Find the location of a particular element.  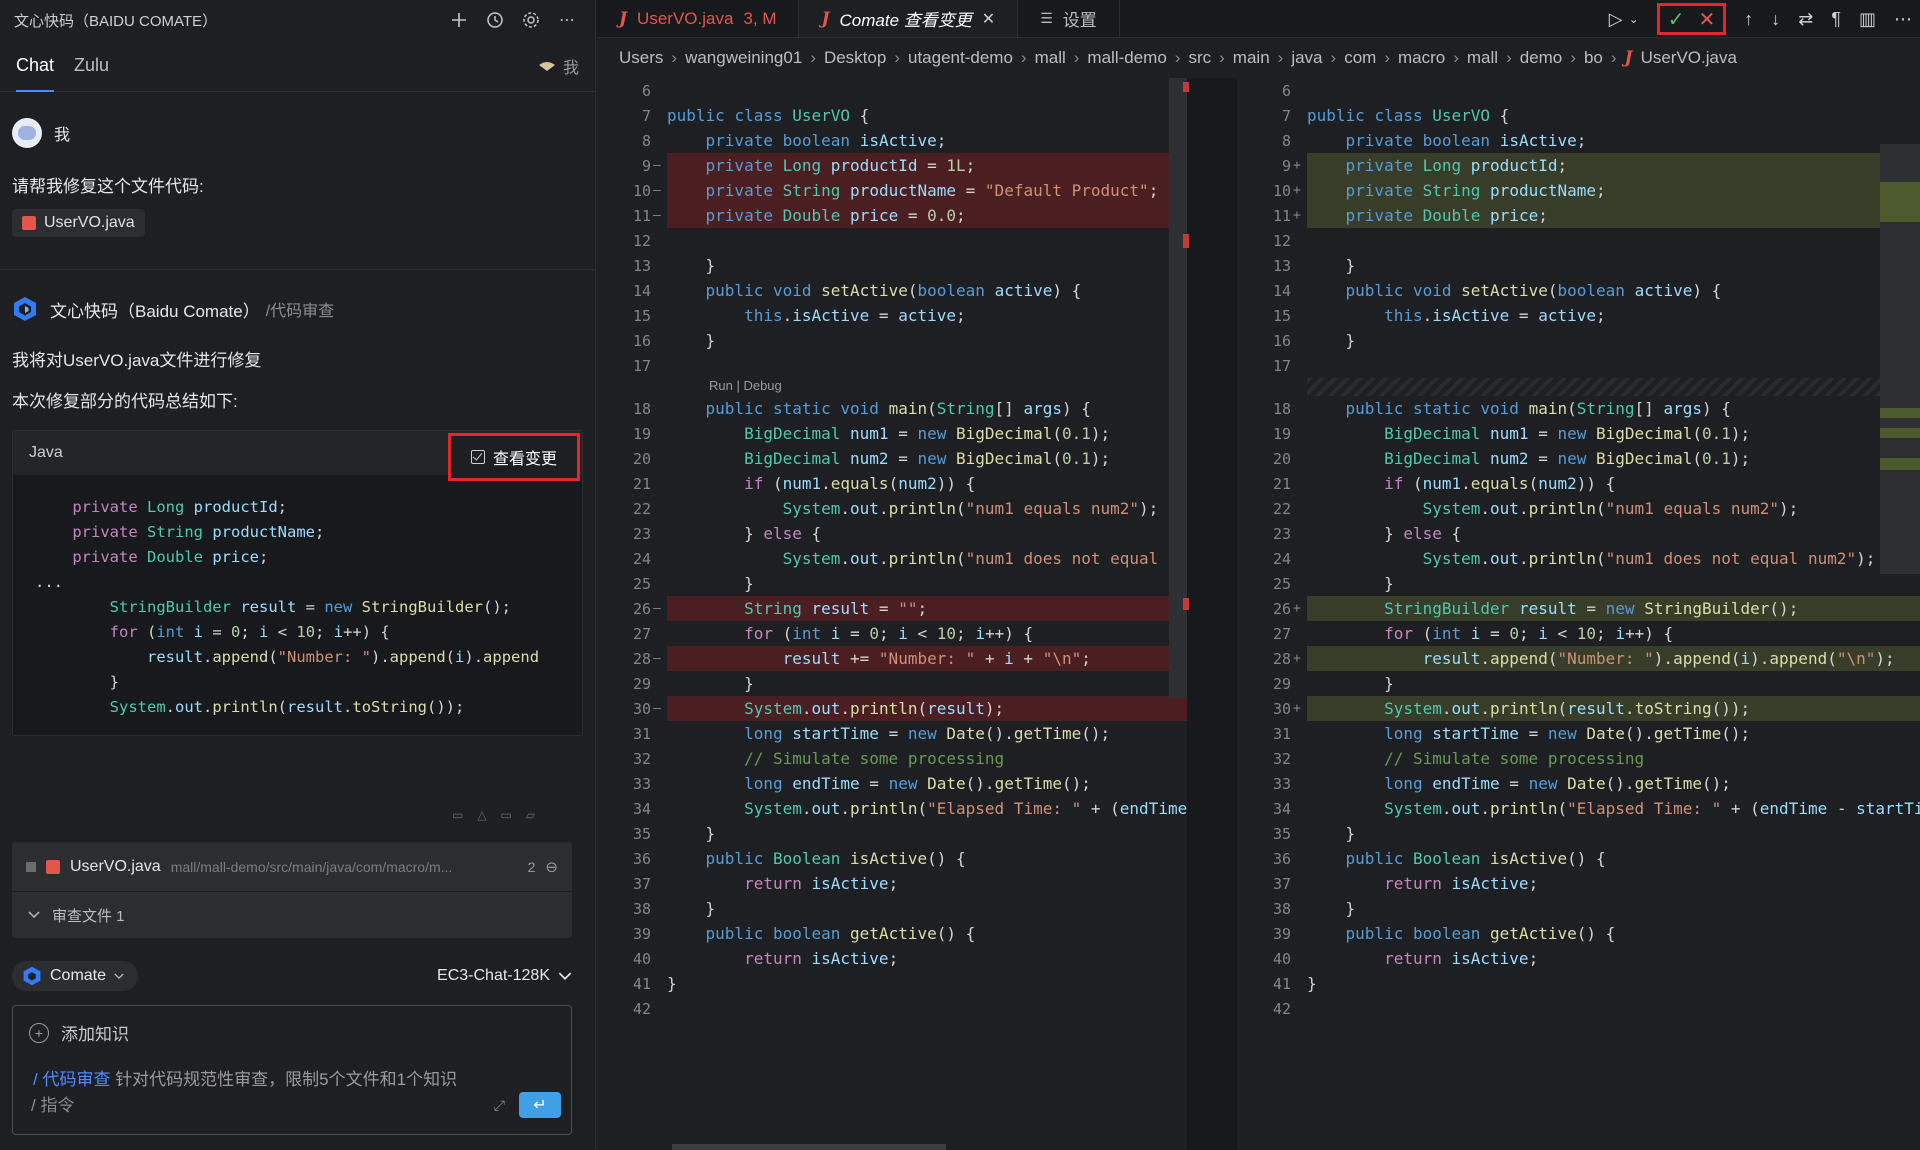

code-line: 16 } is located at coordinates (1578, 340).